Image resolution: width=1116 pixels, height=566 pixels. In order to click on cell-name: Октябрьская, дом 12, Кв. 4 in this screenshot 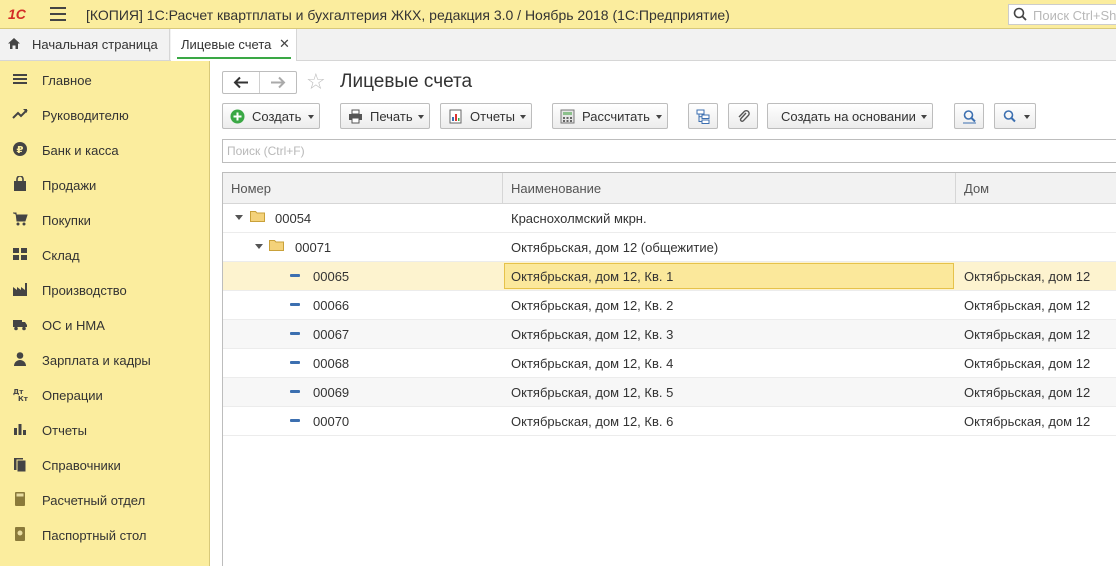, I will do `click(592, 363)`.